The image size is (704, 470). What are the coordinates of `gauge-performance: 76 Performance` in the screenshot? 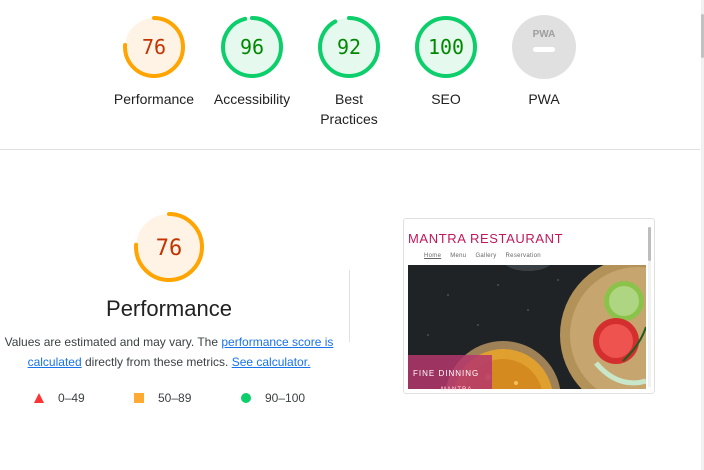 It's located at (154, 61).